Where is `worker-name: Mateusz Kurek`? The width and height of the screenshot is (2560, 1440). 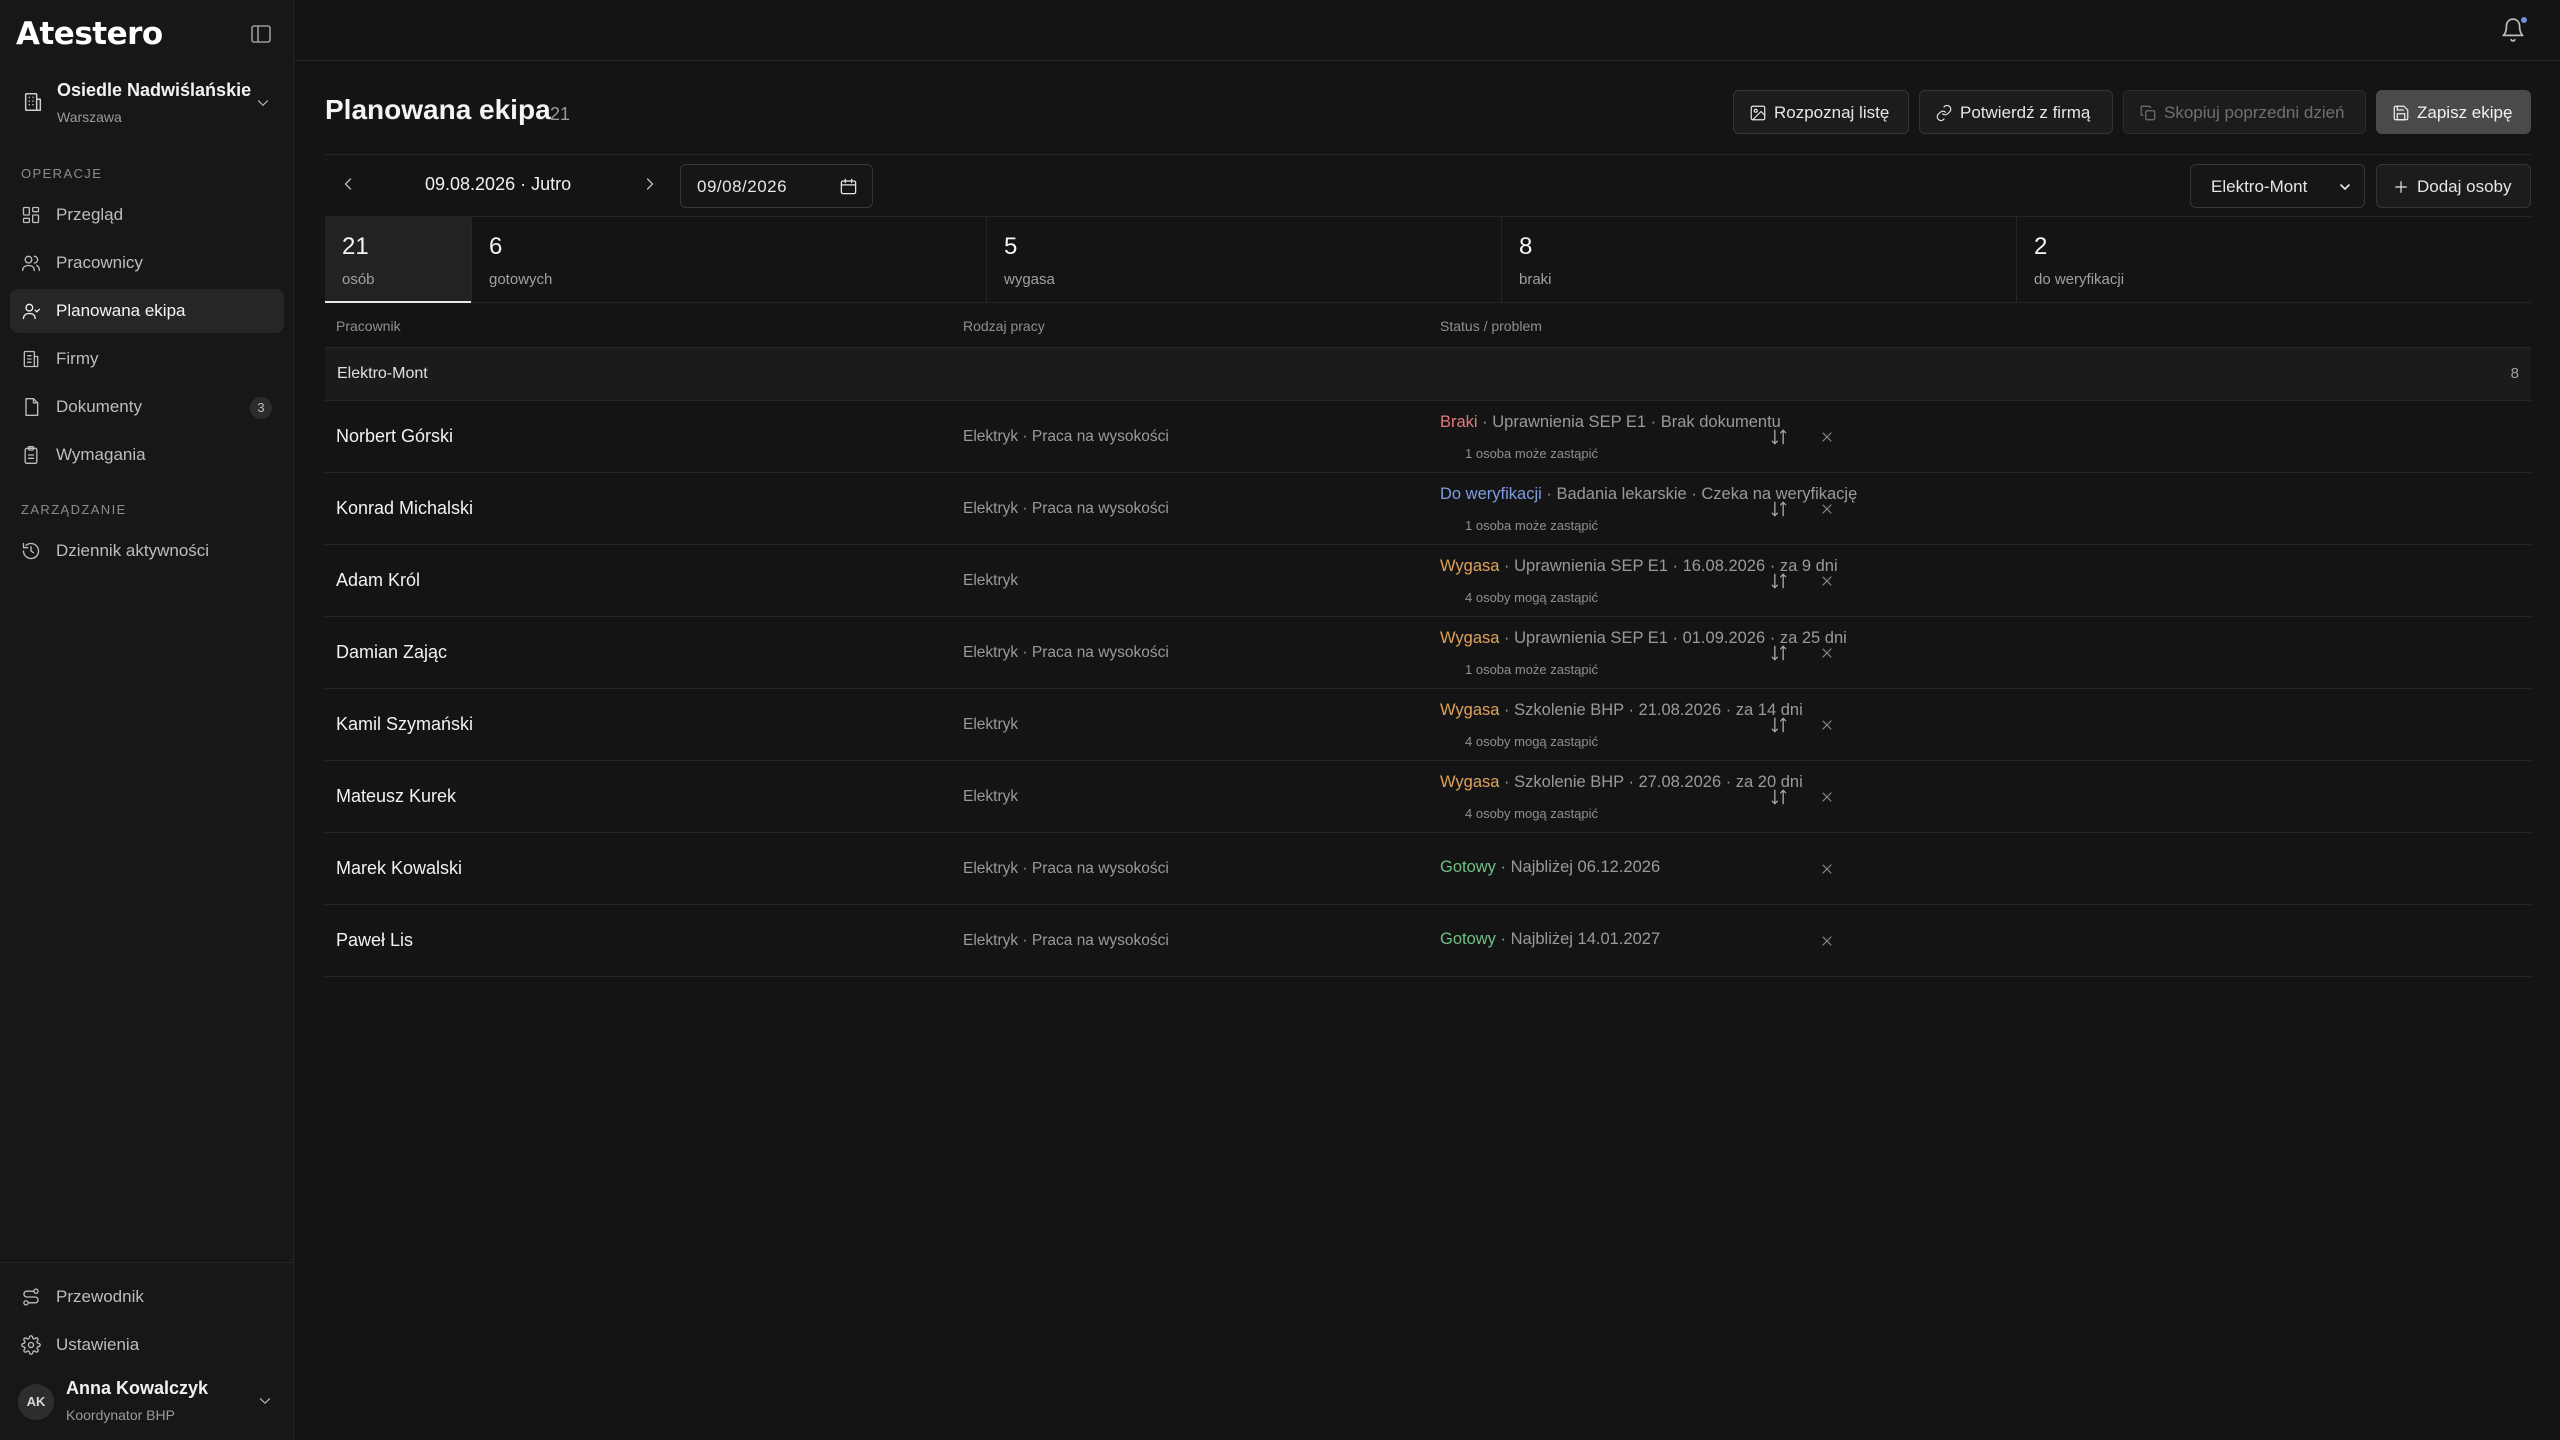
worker-name: Mateusz Kurek is located at coordinates (396, 796).